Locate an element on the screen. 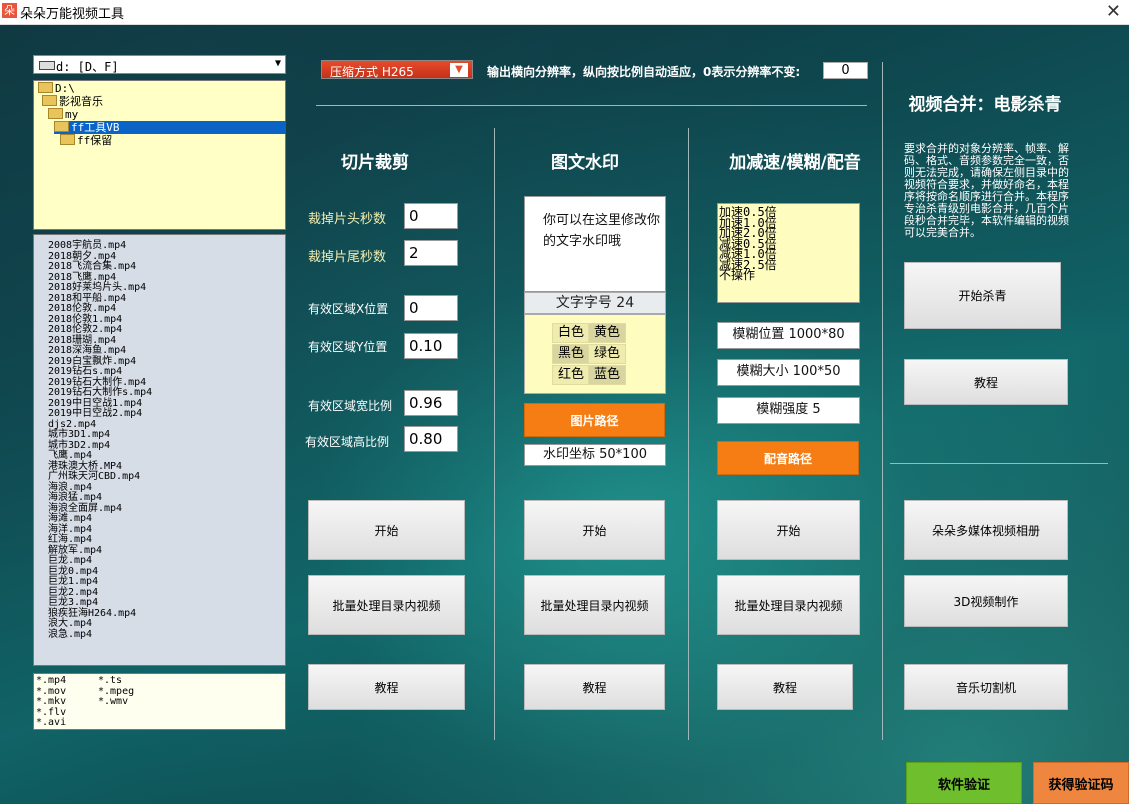 This screenshot has width=1129, height=804. list-item: 2019中日空战2.mp4 is located at coordinates (166, 414).